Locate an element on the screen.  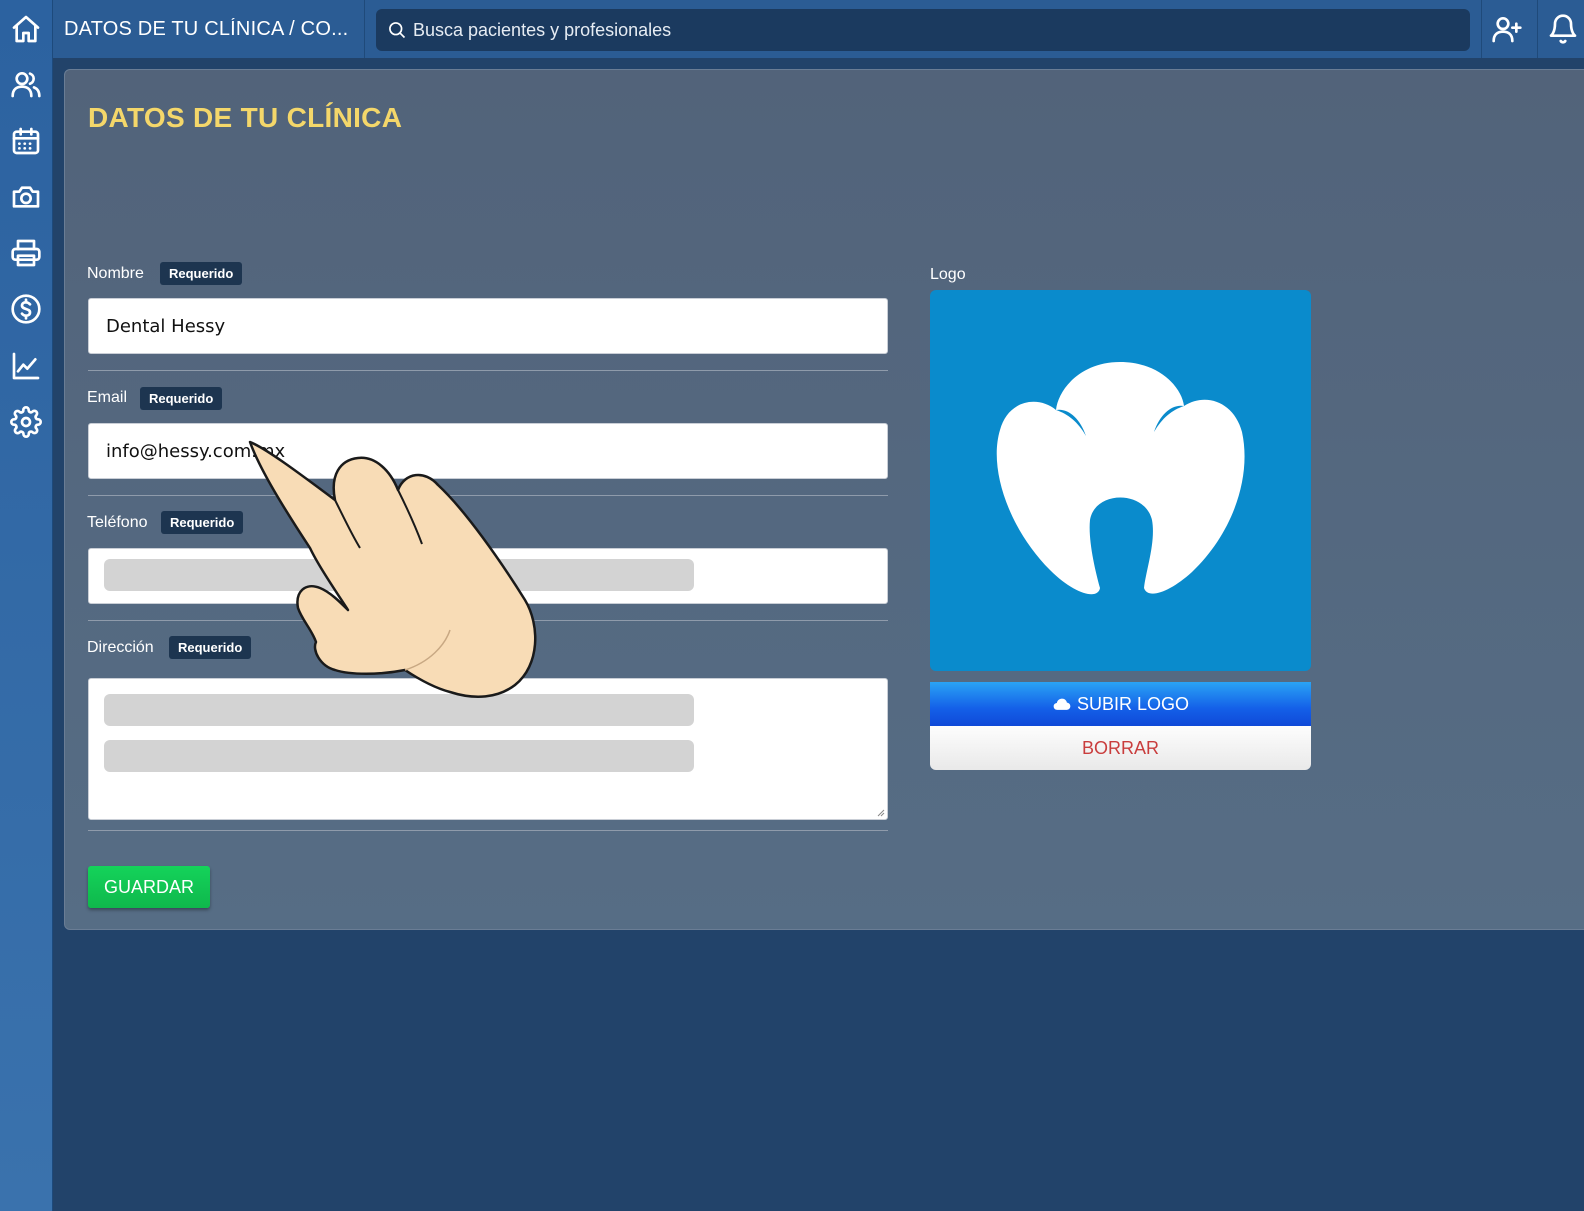
phone-label: Teléfono is located at coordinates (117, 522).